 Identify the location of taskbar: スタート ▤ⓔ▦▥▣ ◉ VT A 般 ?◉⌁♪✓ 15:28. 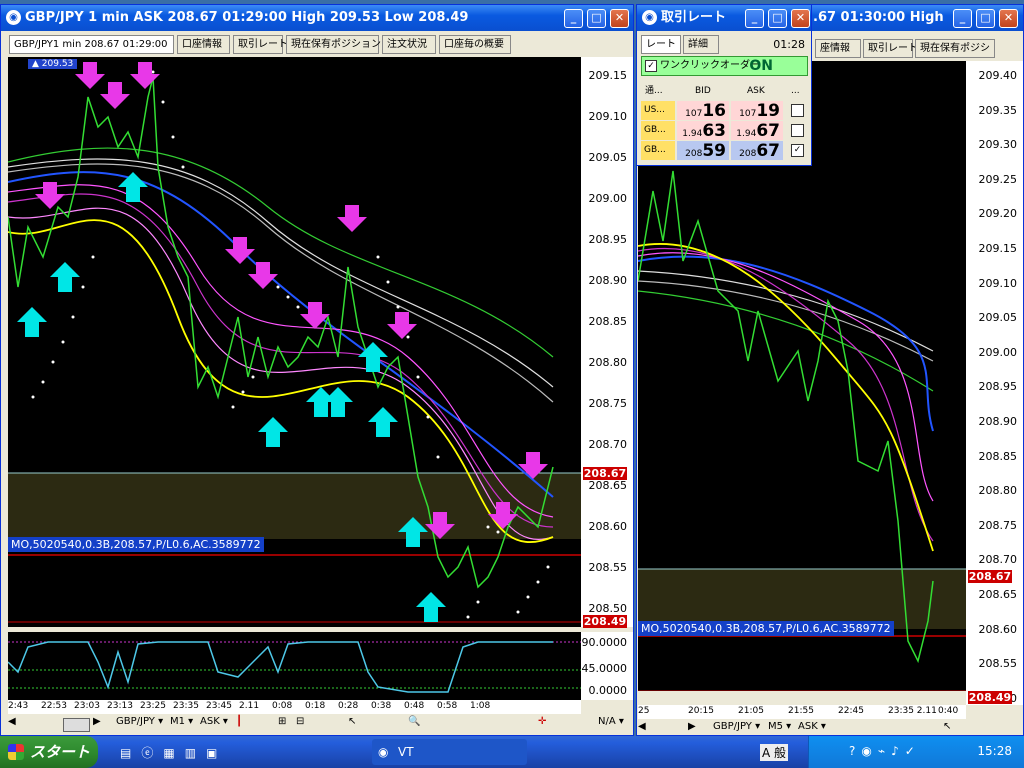
(512, 752).